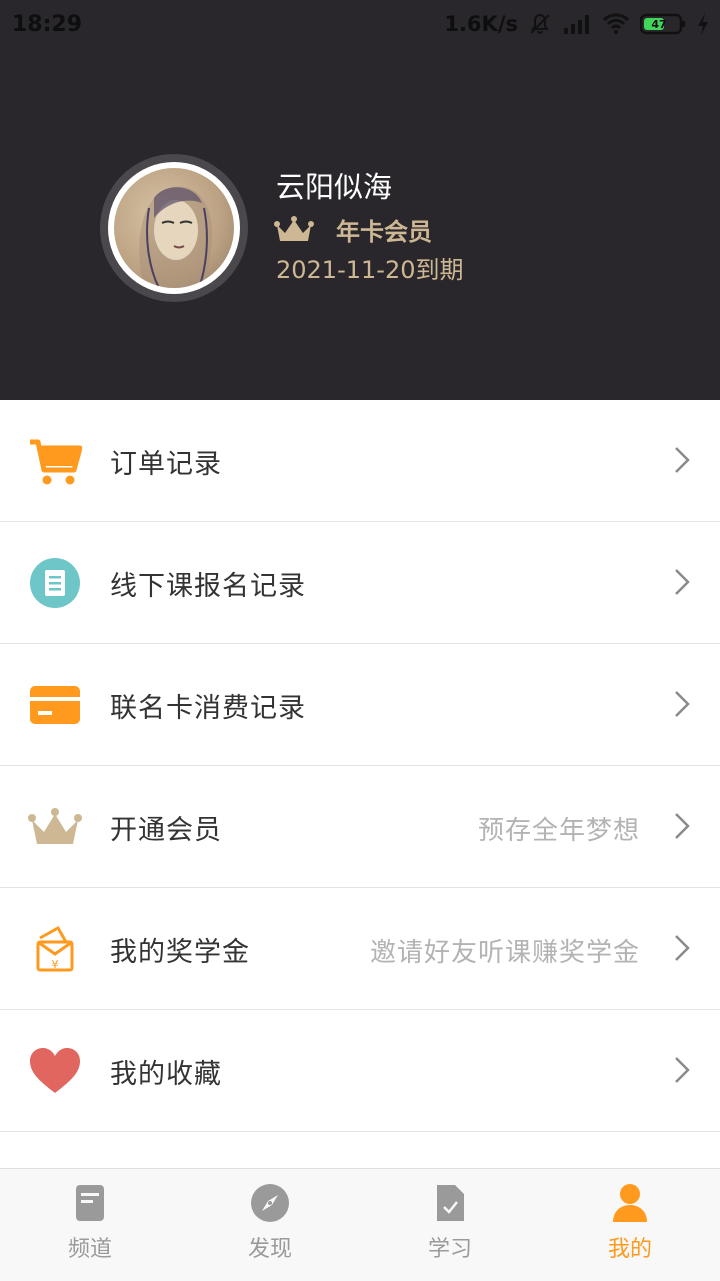 The height and width of the screenshot is (1281, 720). What do you see at coordinates (540, 23) in the screenshot?
I see `bell-off-icon` at bounding box center [540, 23].